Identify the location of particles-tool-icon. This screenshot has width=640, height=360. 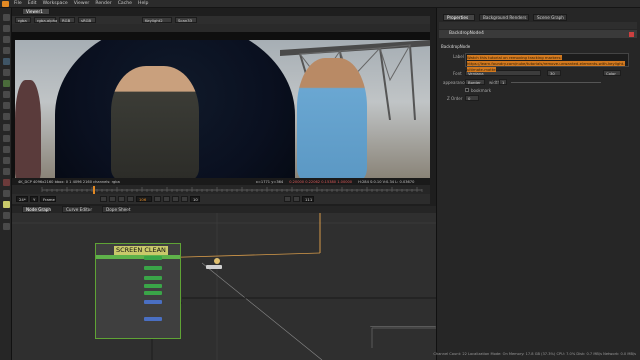
(6, 149).